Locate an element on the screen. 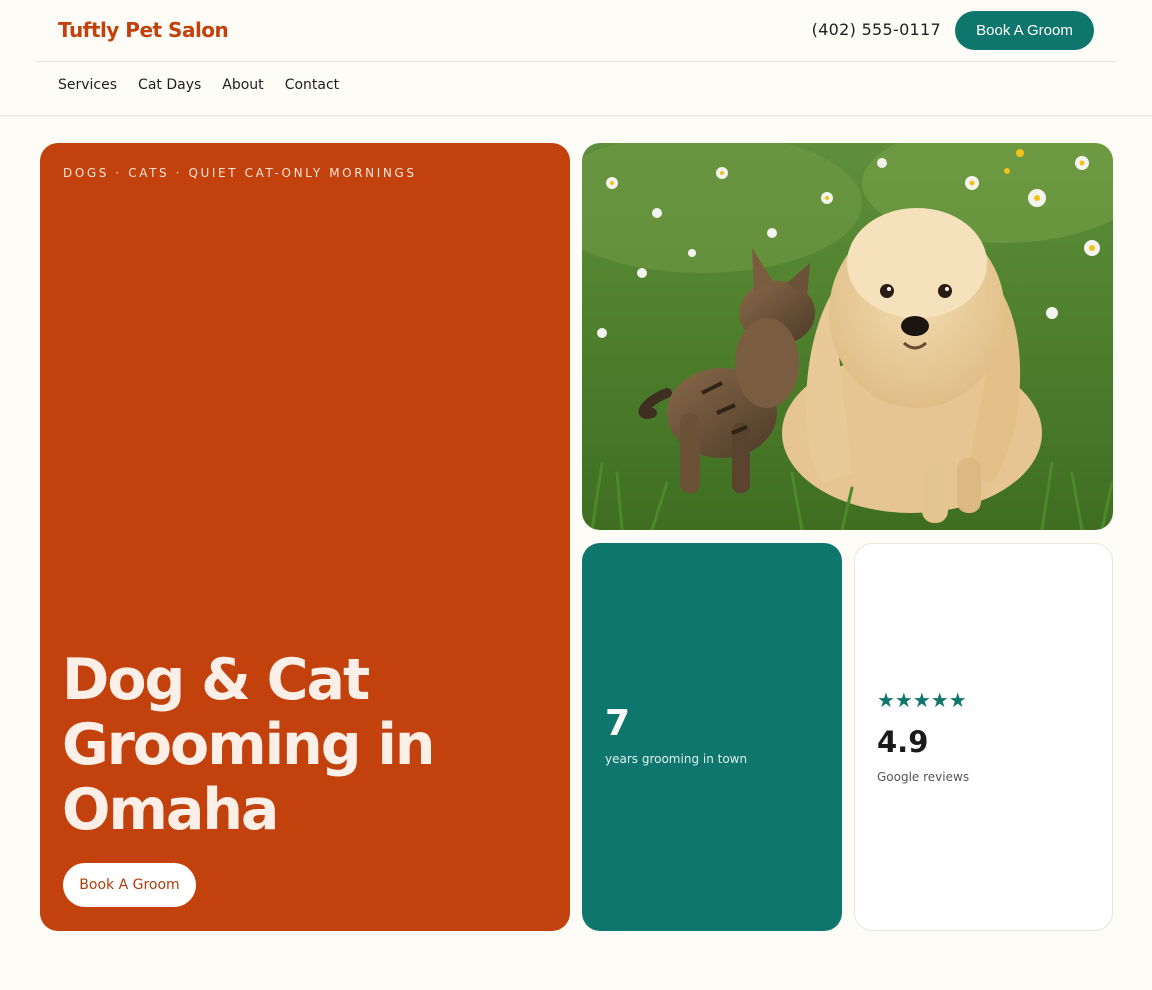 The image size is (1152, 990). book-groom-button: Book A Groom is located at coordinates (1024, 30).